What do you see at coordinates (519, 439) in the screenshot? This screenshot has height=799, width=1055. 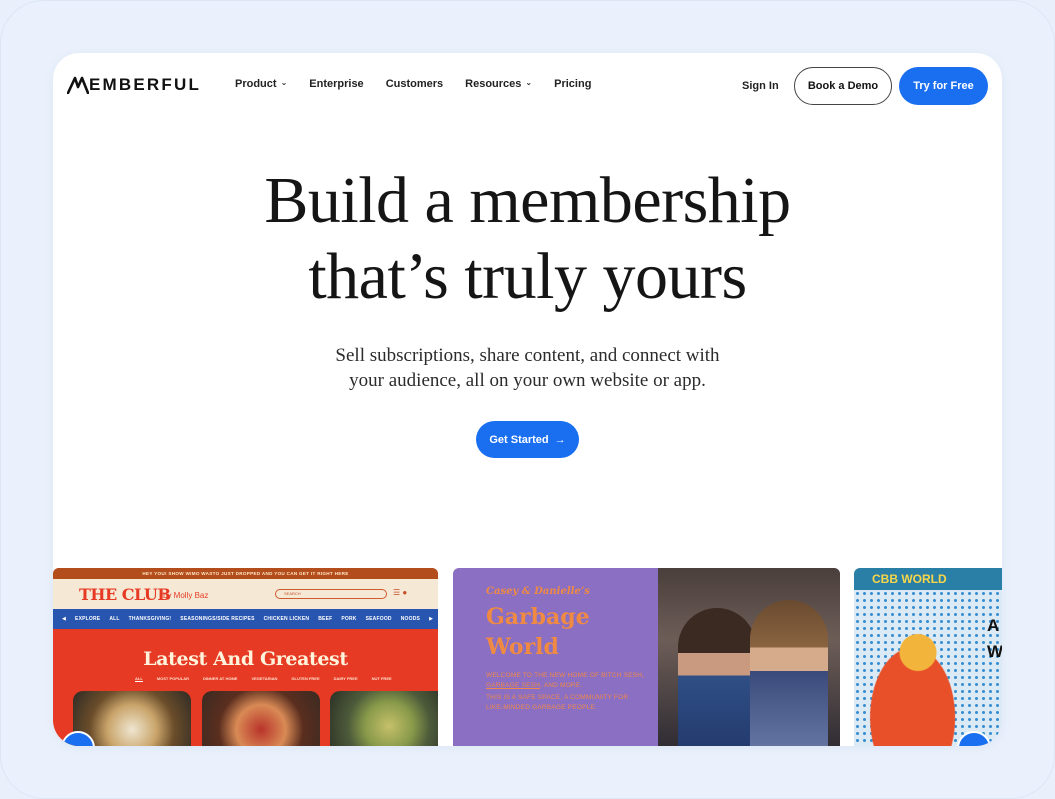 I see `get-started-label: Get Started` at bounding box center [519, 439].